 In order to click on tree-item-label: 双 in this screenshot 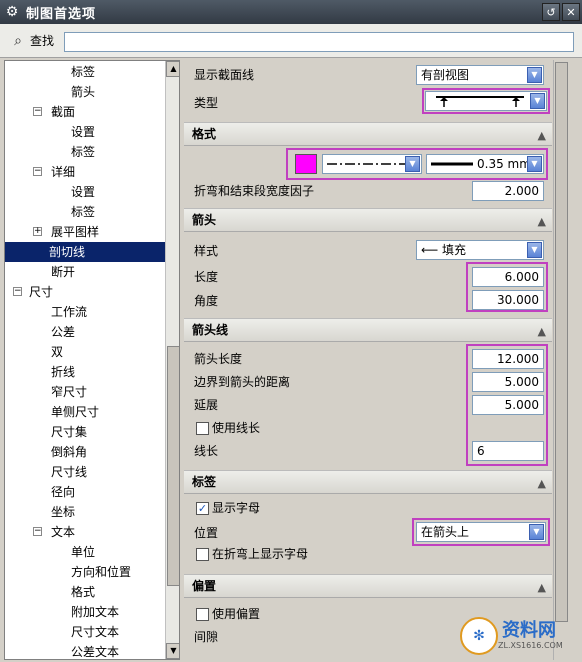, I will do `click(57, 352)`.